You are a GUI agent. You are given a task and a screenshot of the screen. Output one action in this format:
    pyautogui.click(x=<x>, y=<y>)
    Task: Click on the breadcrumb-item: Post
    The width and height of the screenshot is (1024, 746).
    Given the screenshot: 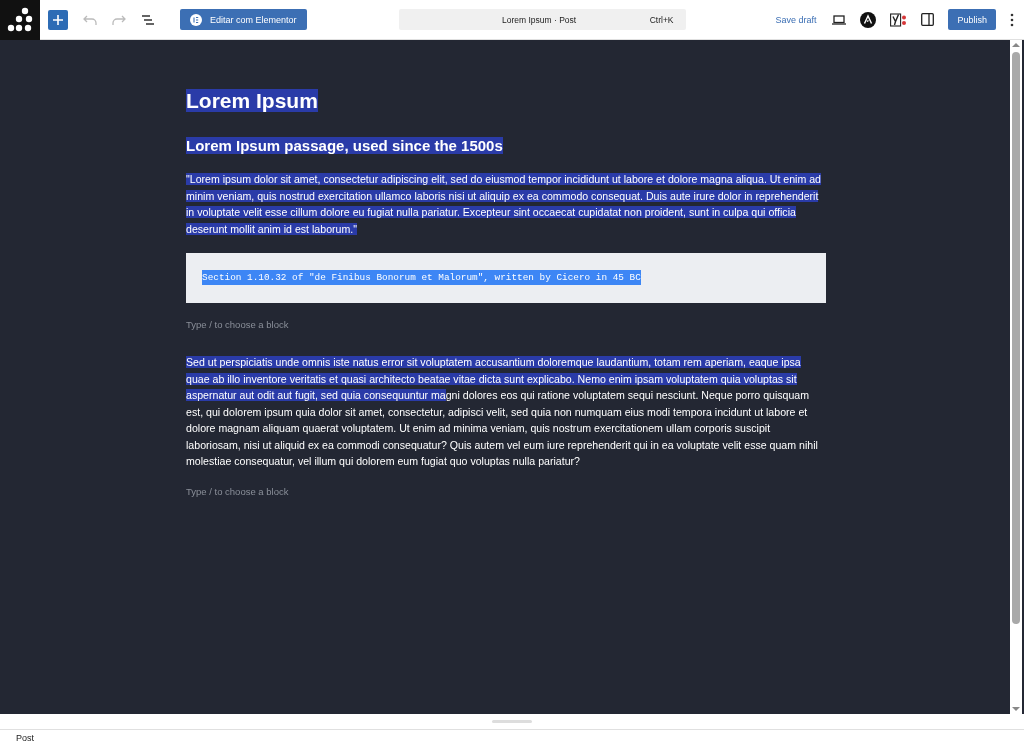 What is the action you would take?
    pyautogui.click(x=25, y=738)
    